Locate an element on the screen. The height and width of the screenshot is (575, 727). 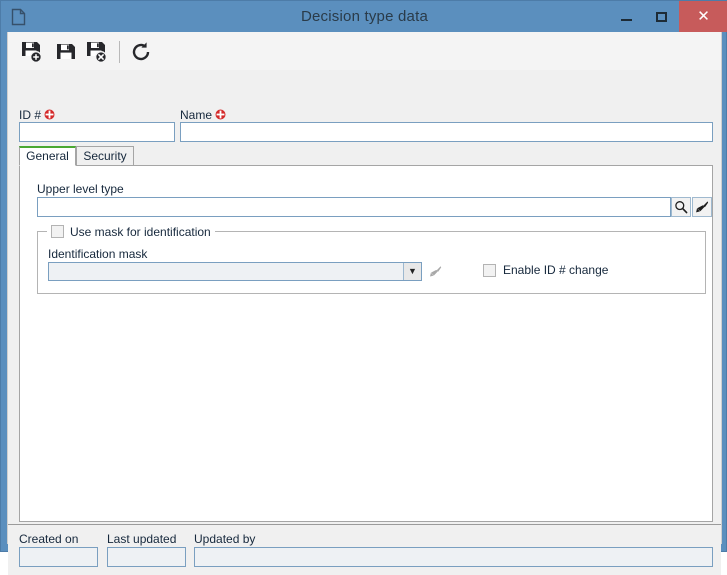
magnifier-icon is located at coordinates (681, 207).